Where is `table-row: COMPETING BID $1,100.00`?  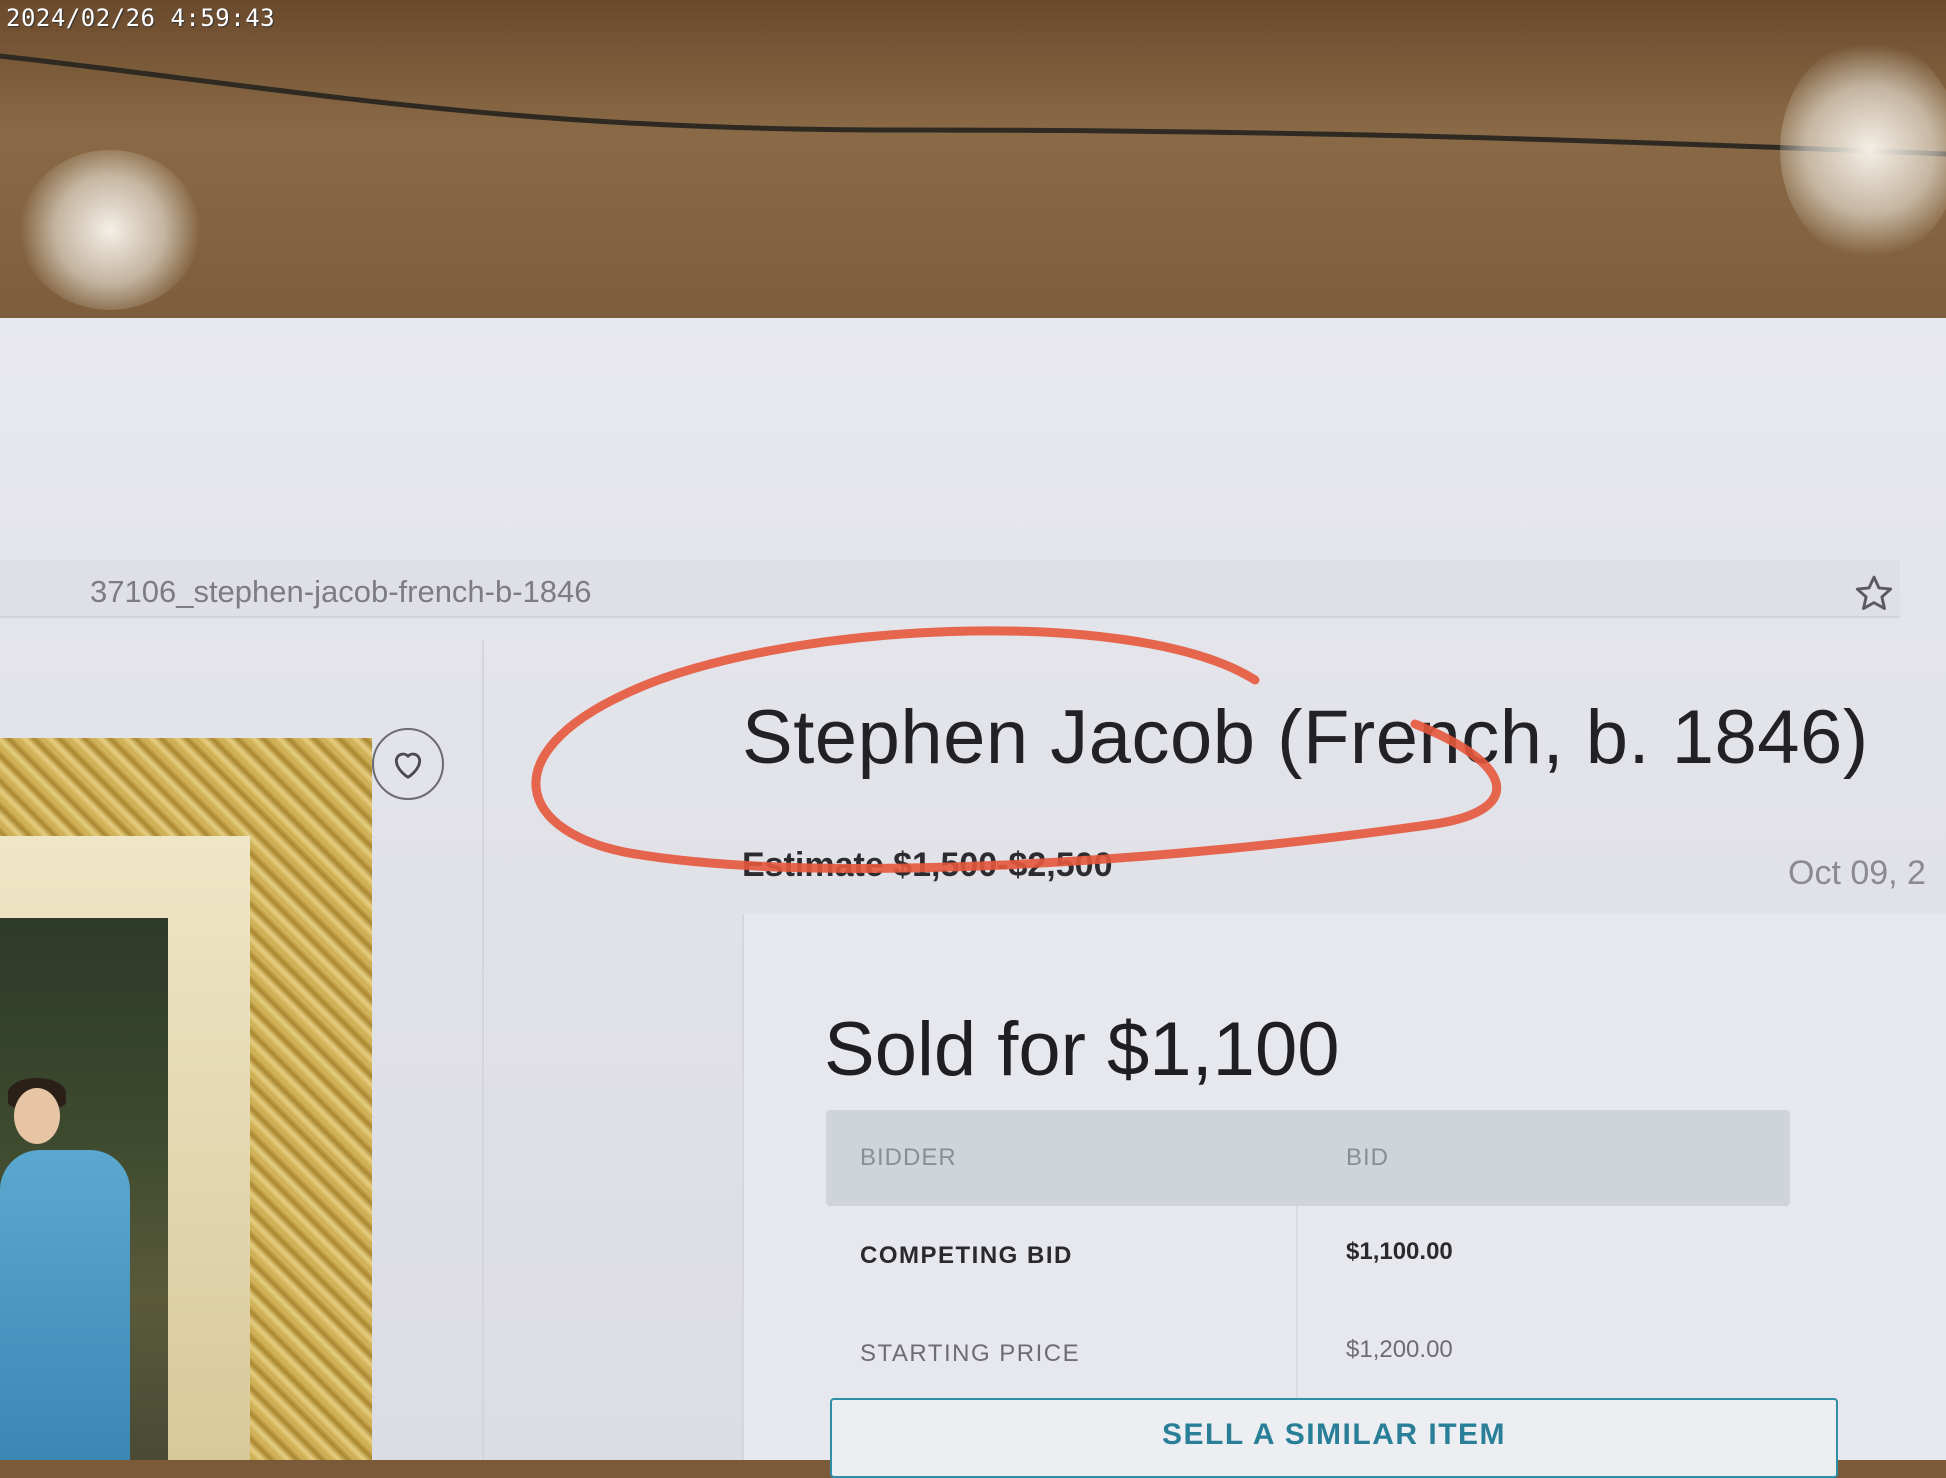 table-row: COMPETING BID $1,100.00 is located at coordinates (1308, 1255).